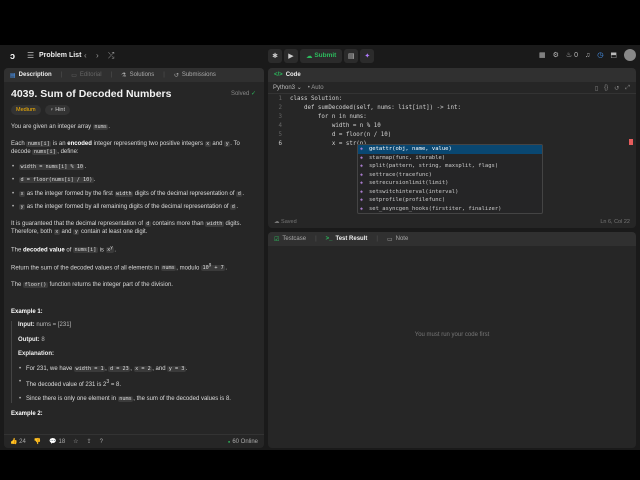 The width and height of the screenshot is (640, 480). I want to click on problem-title: 4039. Sum of Decoded Numbers, so click(134, 94).